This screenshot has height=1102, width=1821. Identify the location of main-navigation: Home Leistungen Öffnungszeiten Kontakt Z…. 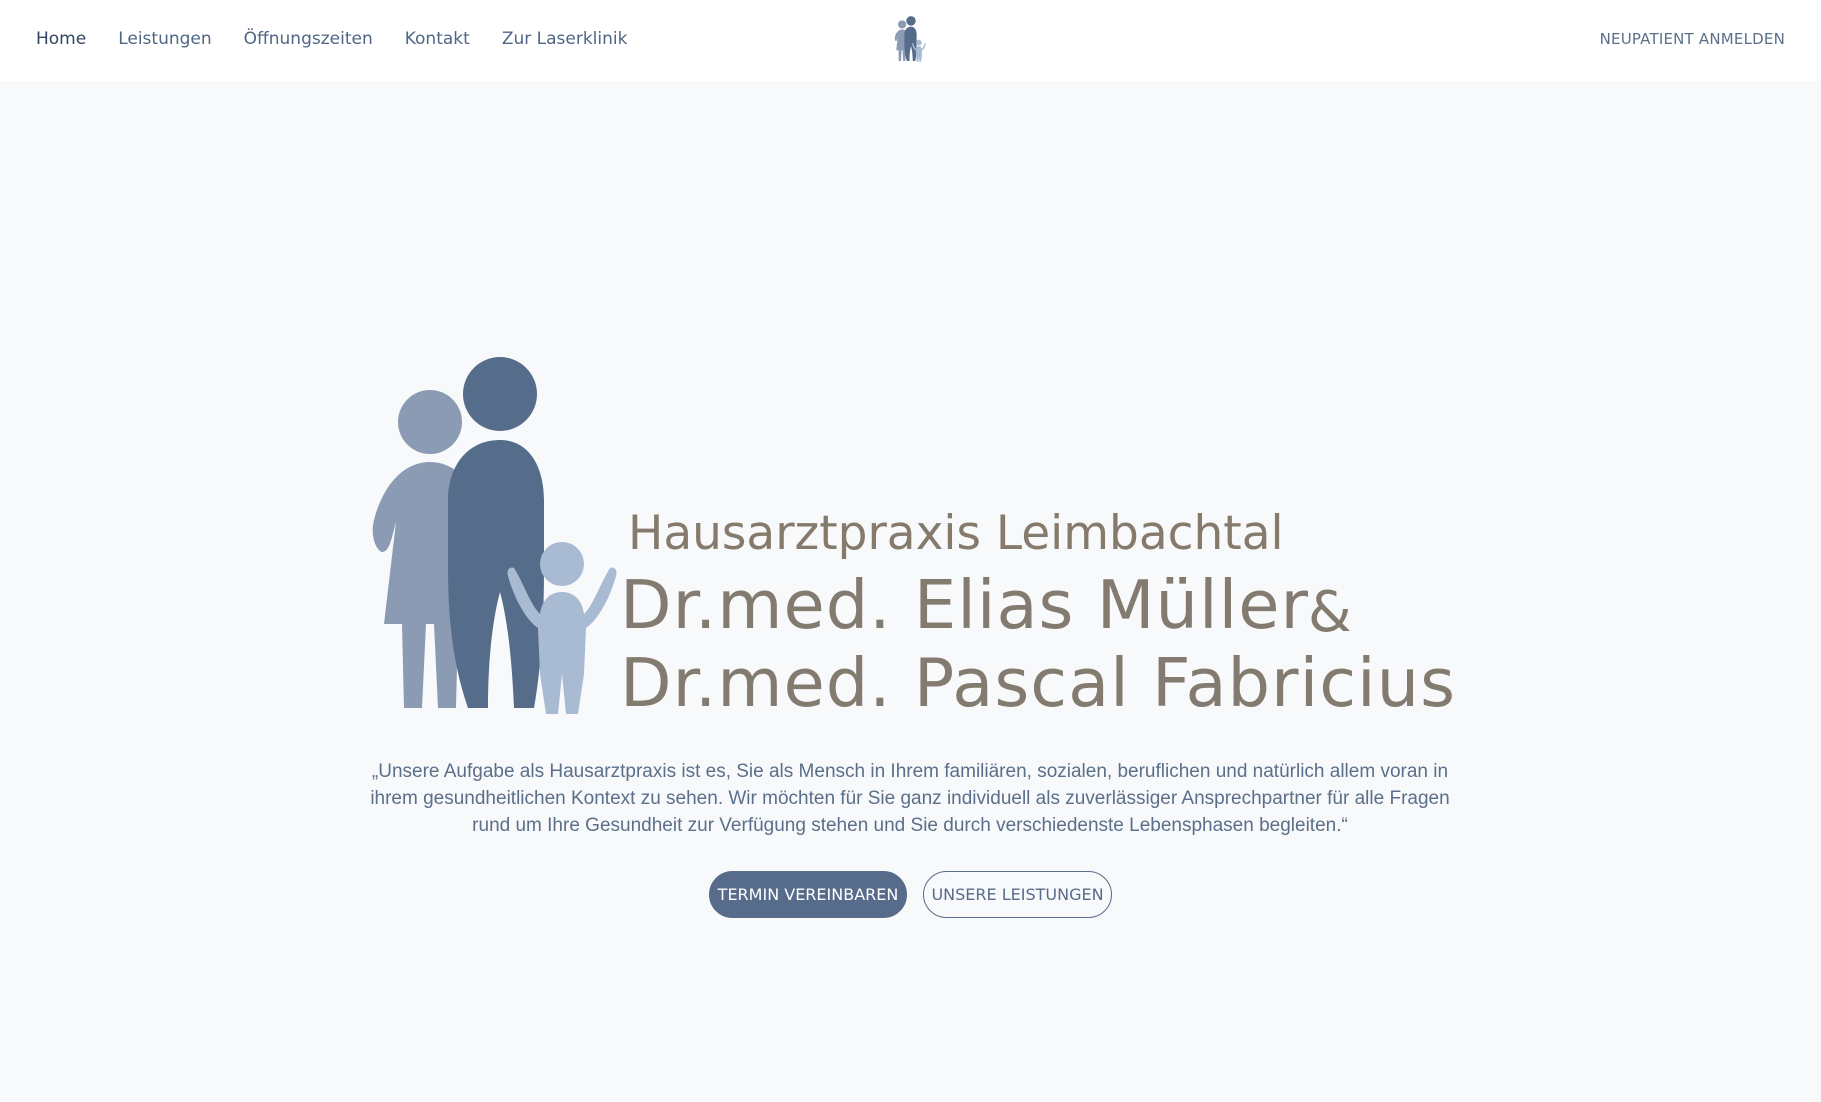
(347, 39).